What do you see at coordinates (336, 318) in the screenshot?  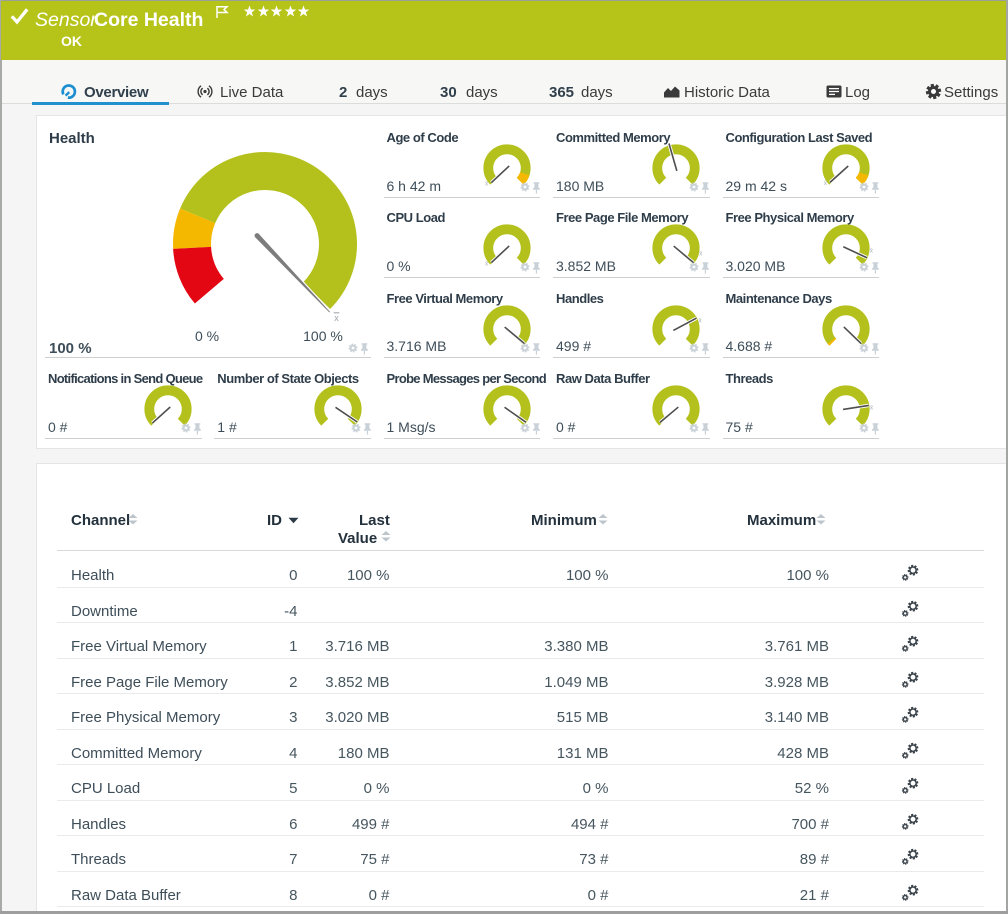 I see `svg-text: x` at bounding box center [336, 318].